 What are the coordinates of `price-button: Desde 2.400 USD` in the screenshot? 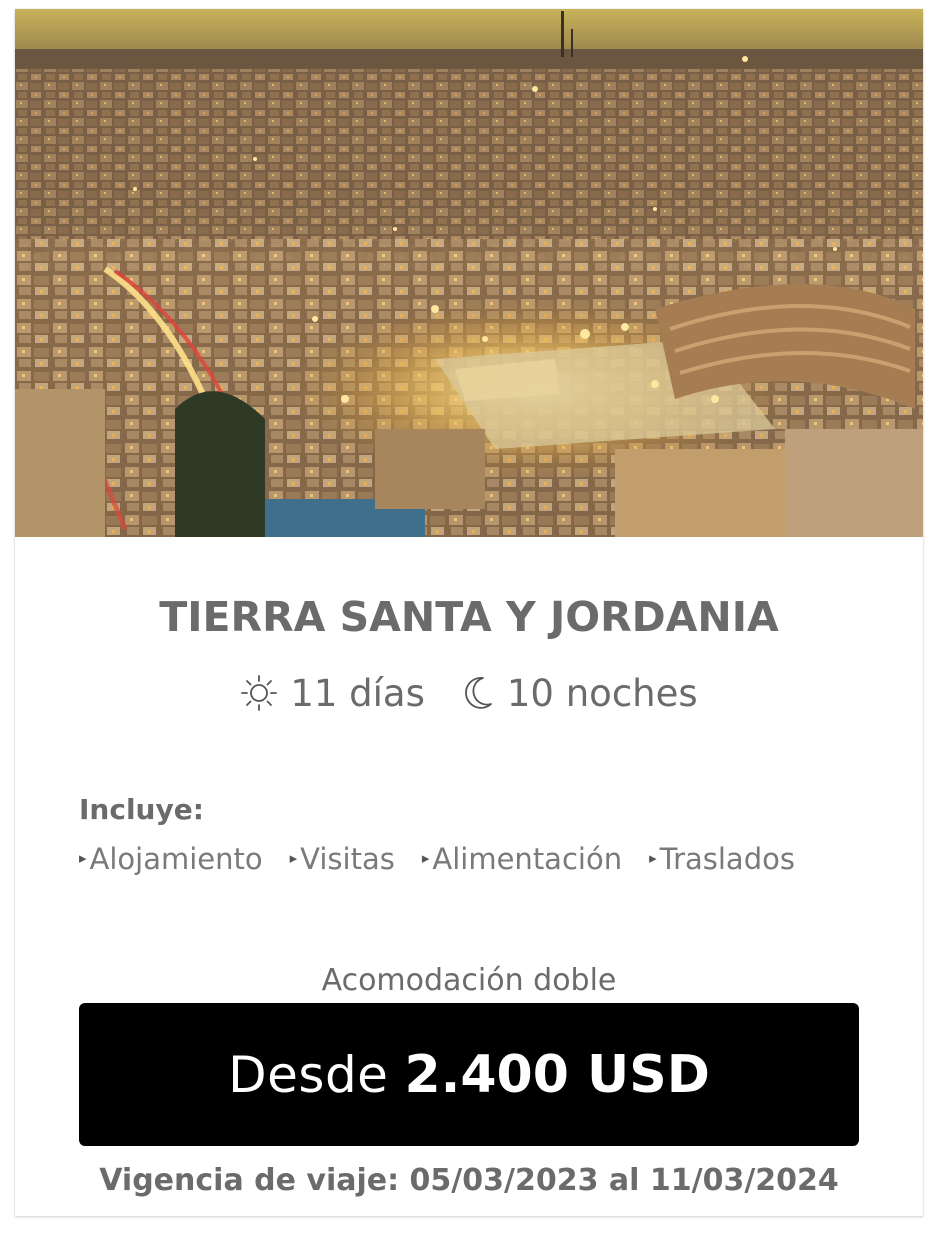 It's located at (469, 1074).